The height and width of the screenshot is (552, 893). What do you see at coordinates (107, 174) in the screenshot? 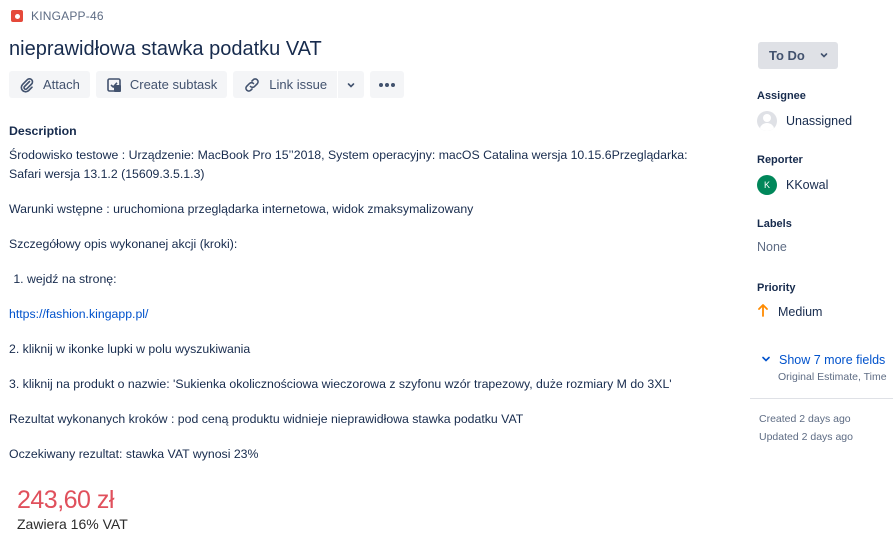
I see `environment-line-2: Safari wersja 13.1.2 (15609.3.5.1.3)` at bounding box center [107, 174].